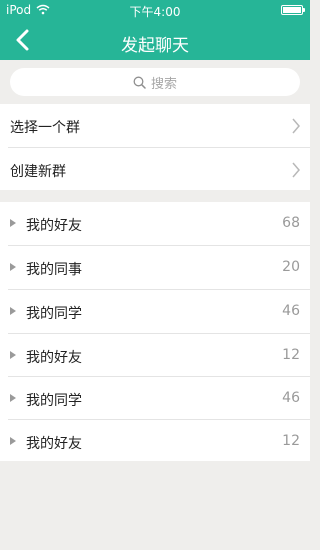 This screenshot has width=320, height=550. Describe the element at coordinates (155, 46) in the screenshot. I see `page-title: 发起聊天` at that location.